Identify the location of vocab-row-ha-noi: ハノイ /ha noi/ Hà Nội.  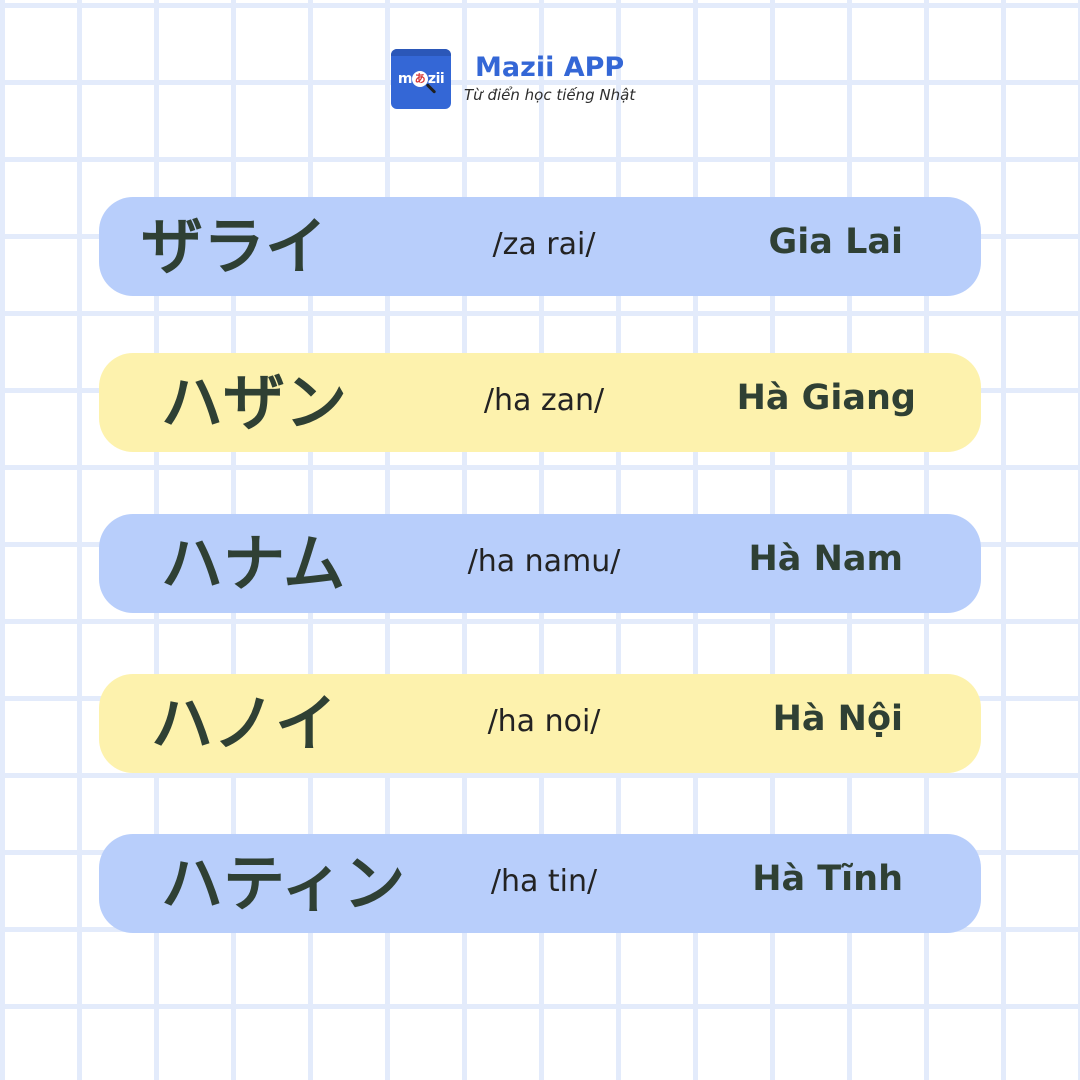
(540, 723).